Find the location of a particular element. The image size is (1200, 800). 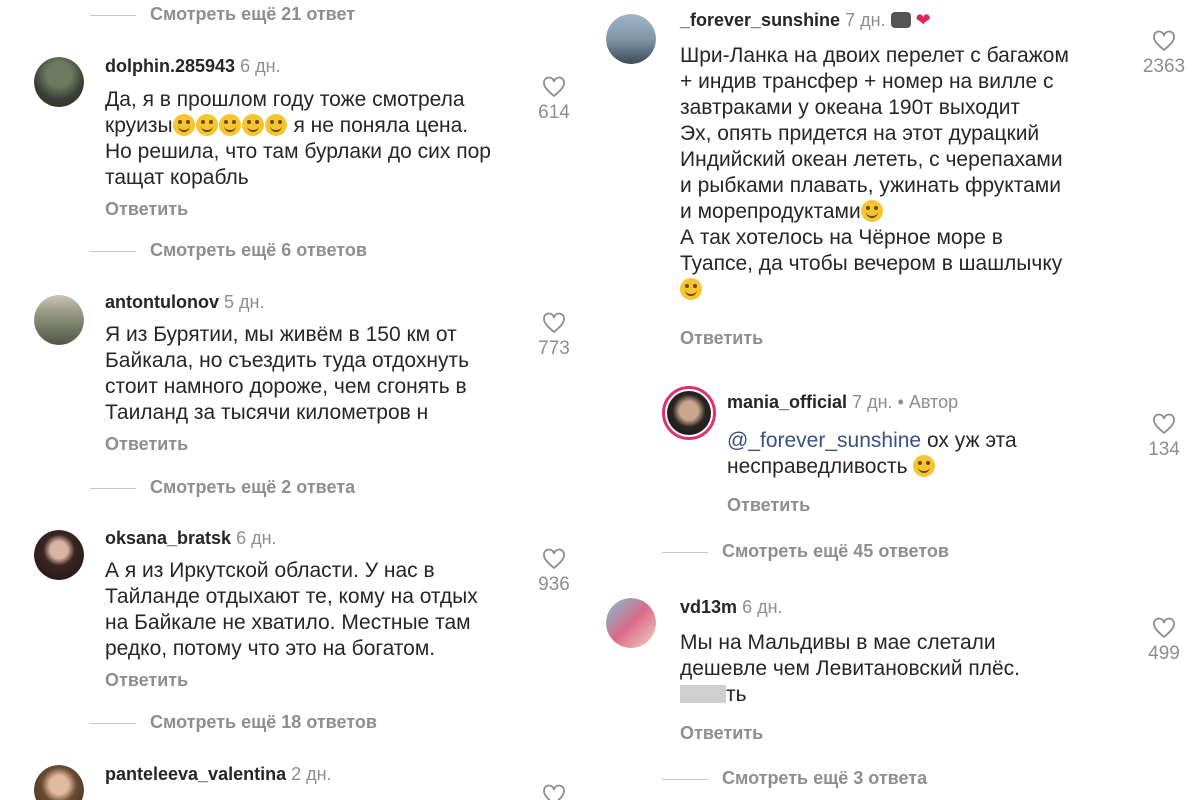

like-count: 134 is located at coordinates (1164, 449).